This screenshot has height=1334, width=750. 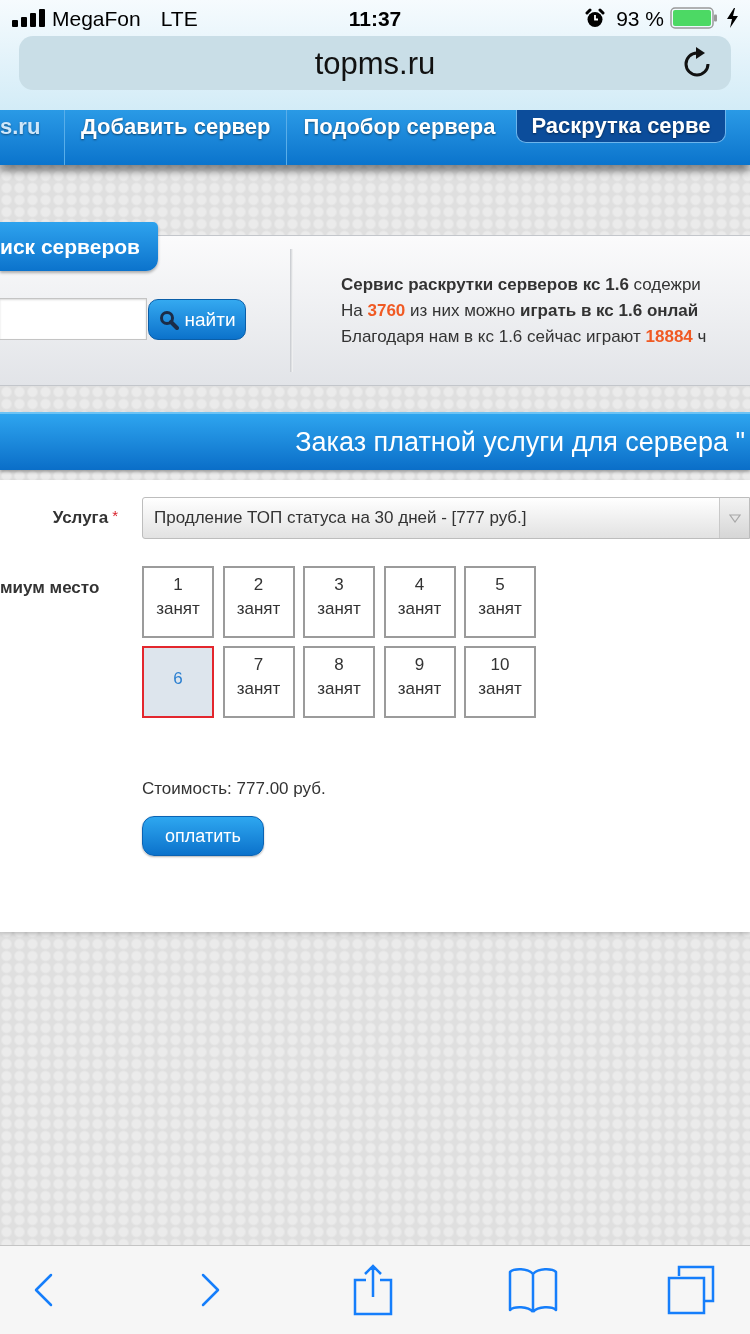 What do you see at coordinates (621, 126) in the screenshot?
I see `nav-tab: Раскрутка серве` at bounding box center [621, 126].